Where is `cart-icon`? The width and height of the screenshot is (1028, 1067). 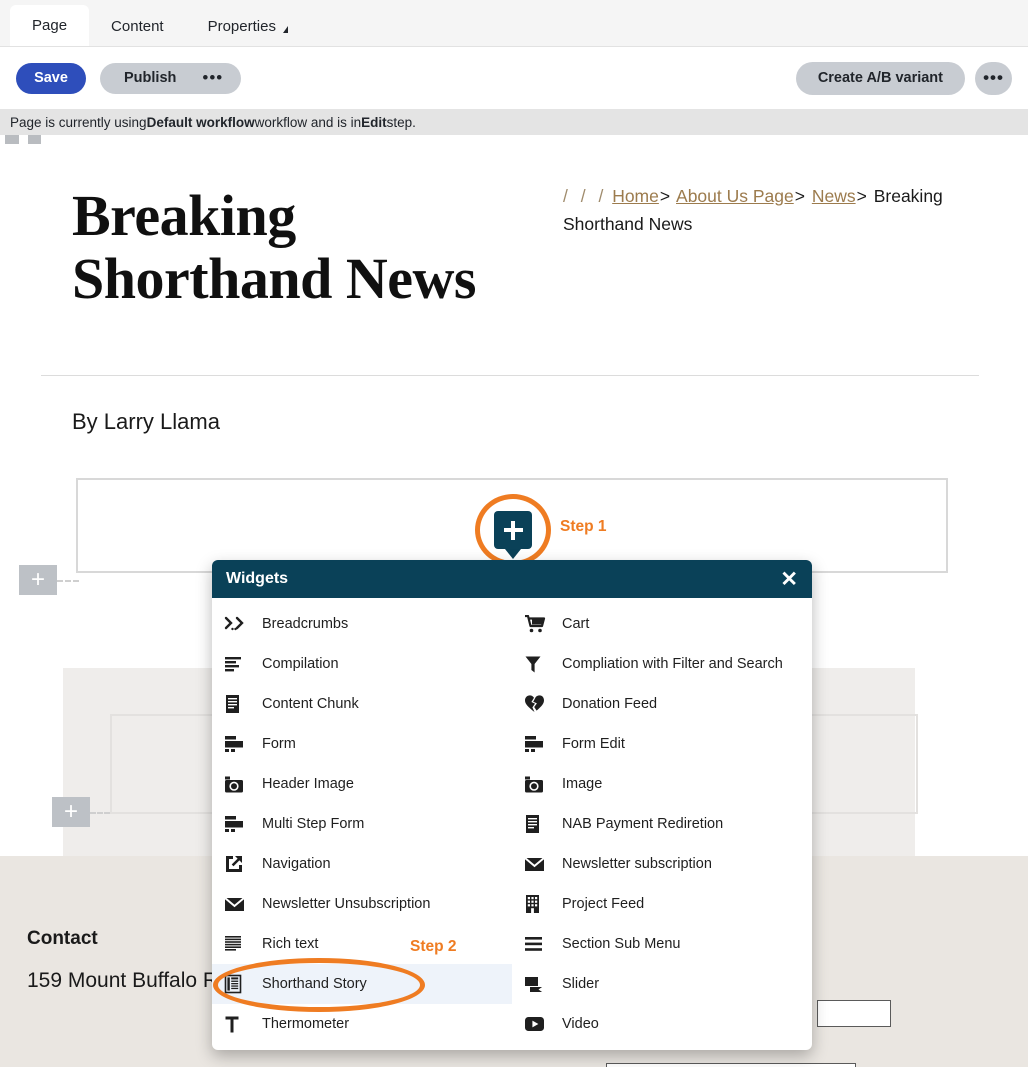
cart-icon is located at coordinates (538, 624).